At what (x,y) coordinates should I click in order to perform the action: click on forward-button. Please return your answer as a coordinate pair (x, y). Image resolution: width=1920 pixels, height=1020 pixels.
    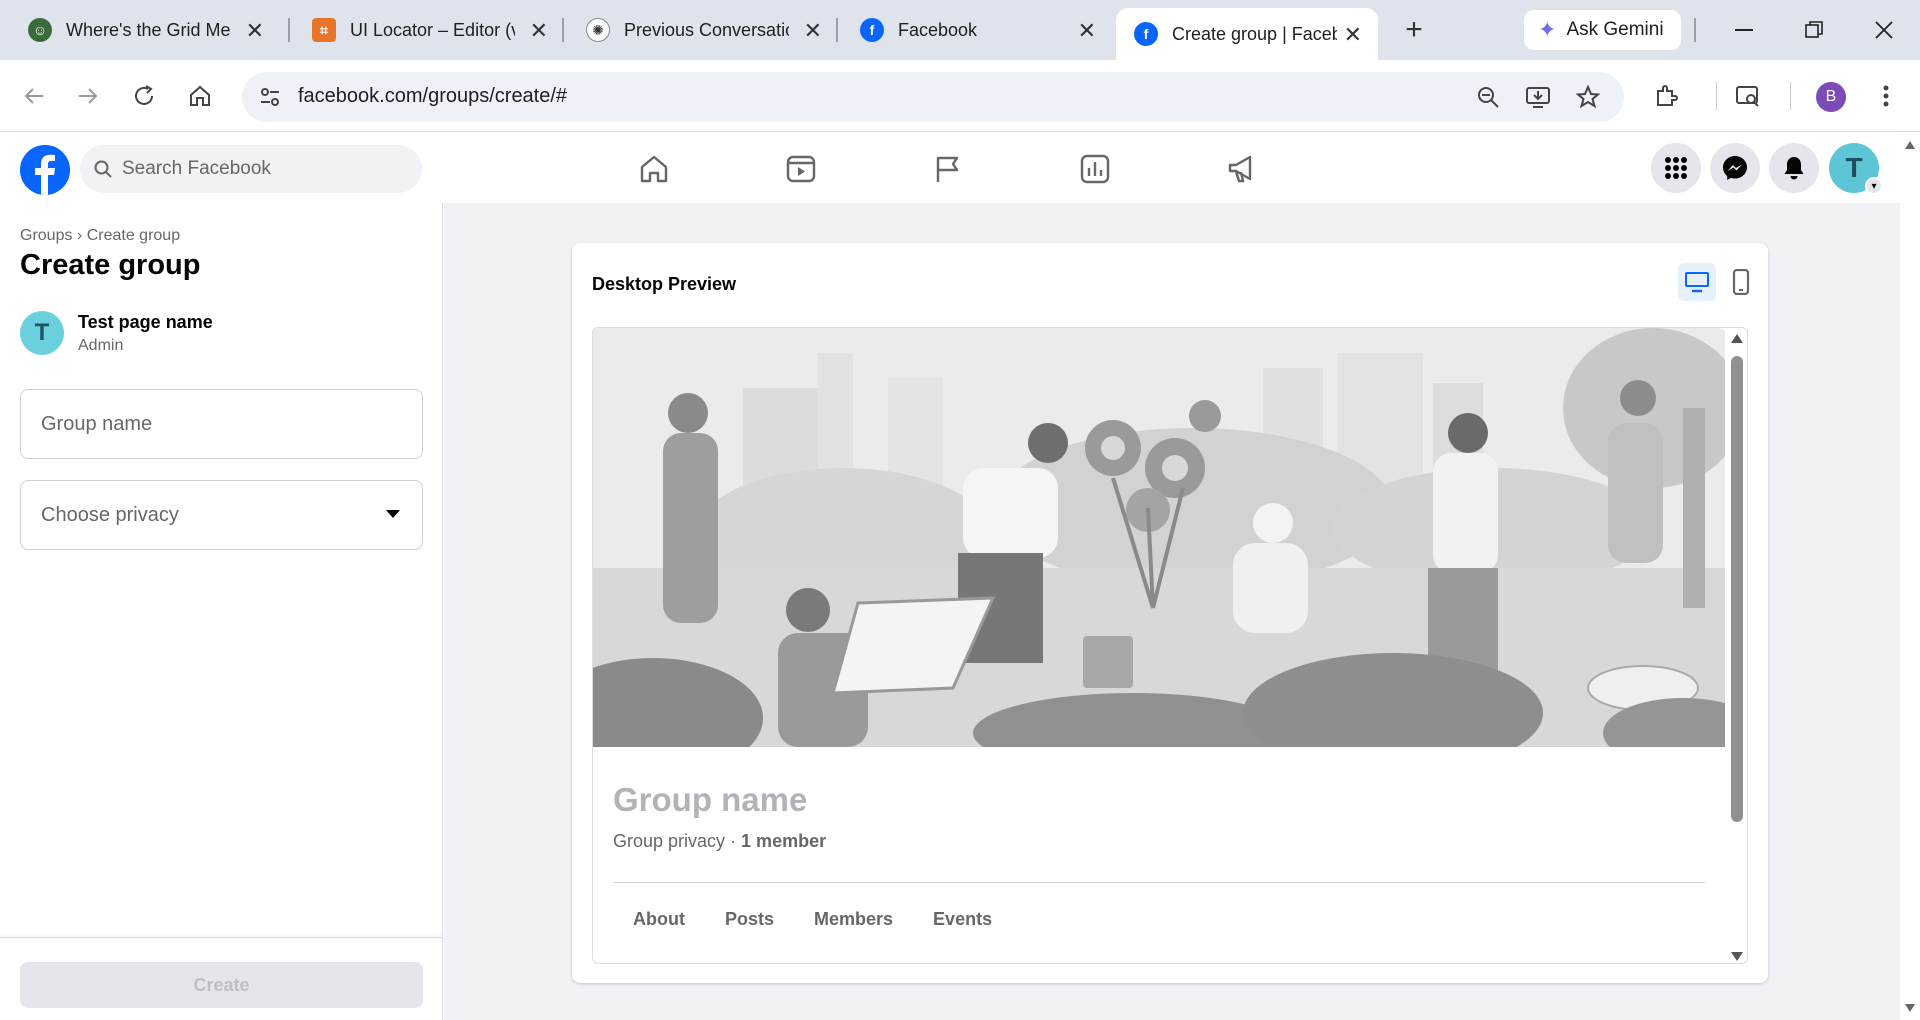
    Looking at the image, I should click on (88, 96).